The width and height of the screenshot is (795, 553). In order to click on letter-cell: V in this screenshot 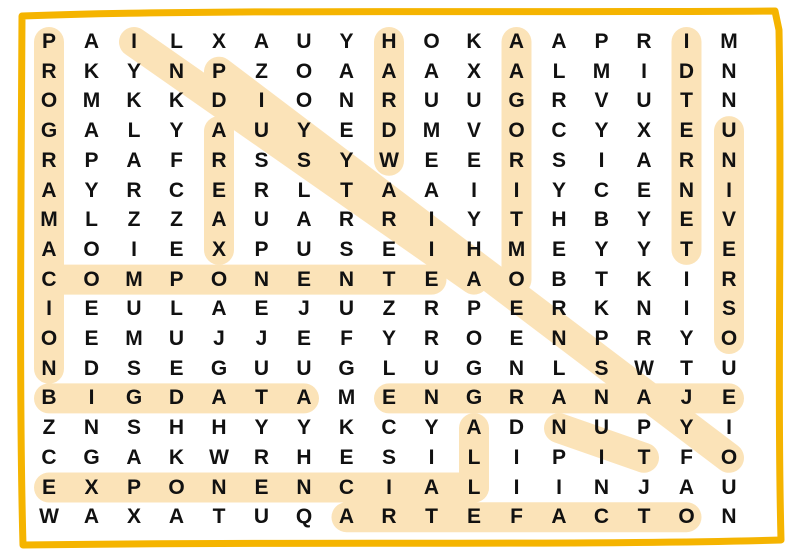, I will do `click(729, 220)`.